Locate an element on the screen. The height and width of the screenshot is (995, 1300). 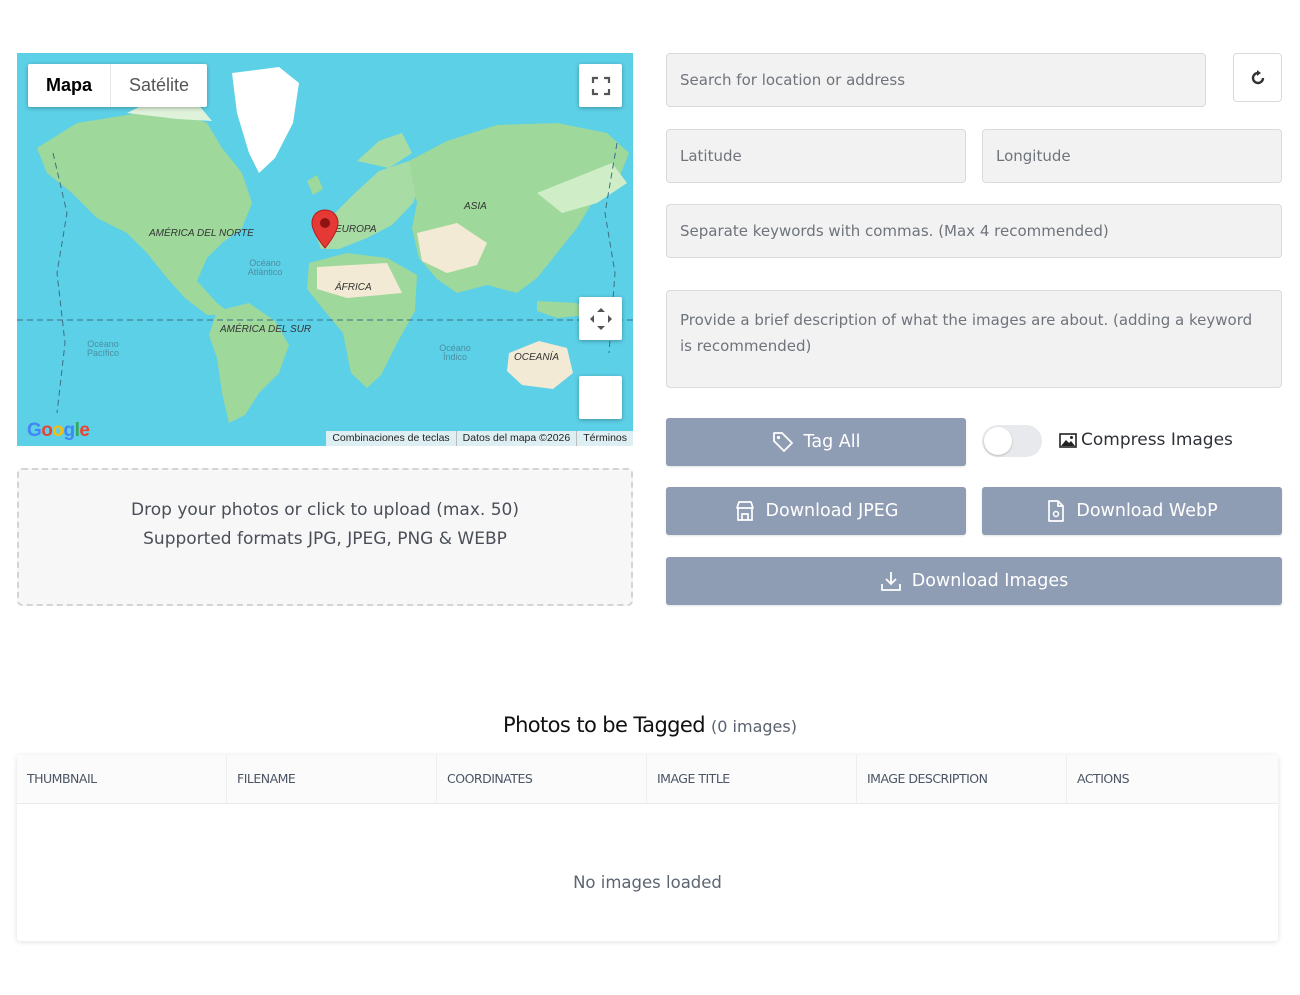
label-africa: ÁFRICA is located at coordinates (353, 287).